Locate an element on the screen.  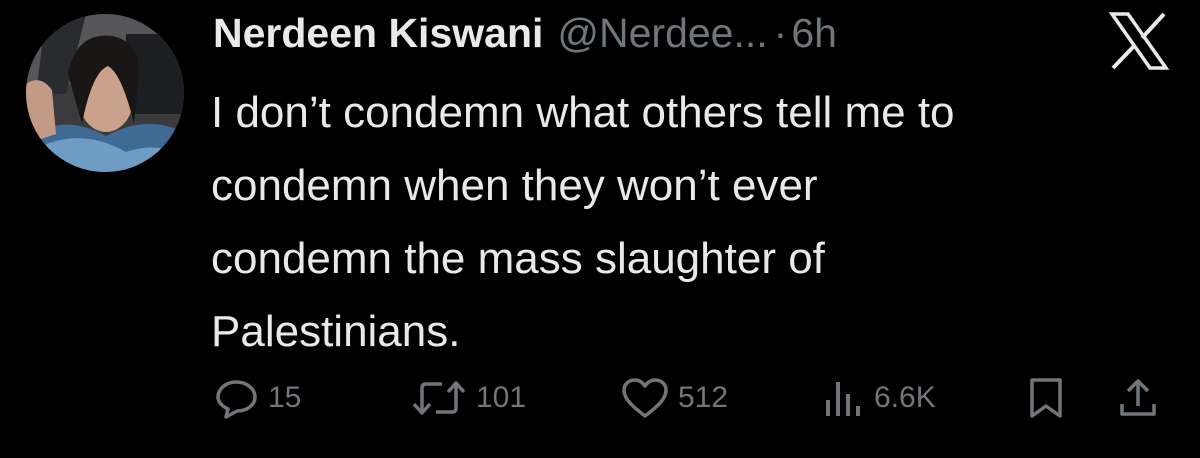
x-logo-icon is located at coordinates (1139, 41).